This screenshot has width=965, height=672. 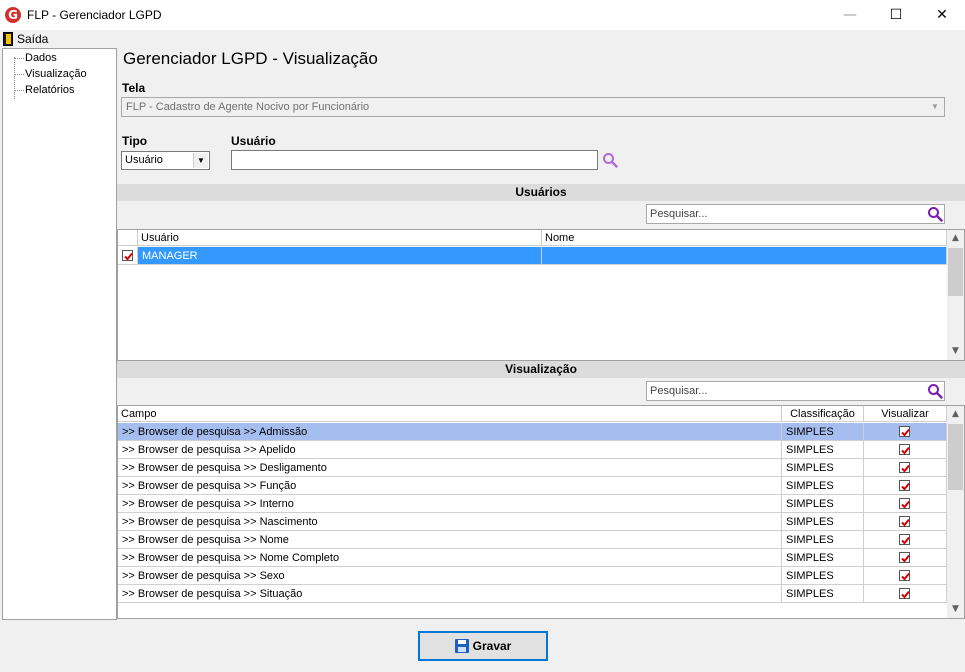 What do you see at coordinates (340, 256) in the screenshot?
I see `usuario-cell: MANAGER` at bounding box center [340, 256].